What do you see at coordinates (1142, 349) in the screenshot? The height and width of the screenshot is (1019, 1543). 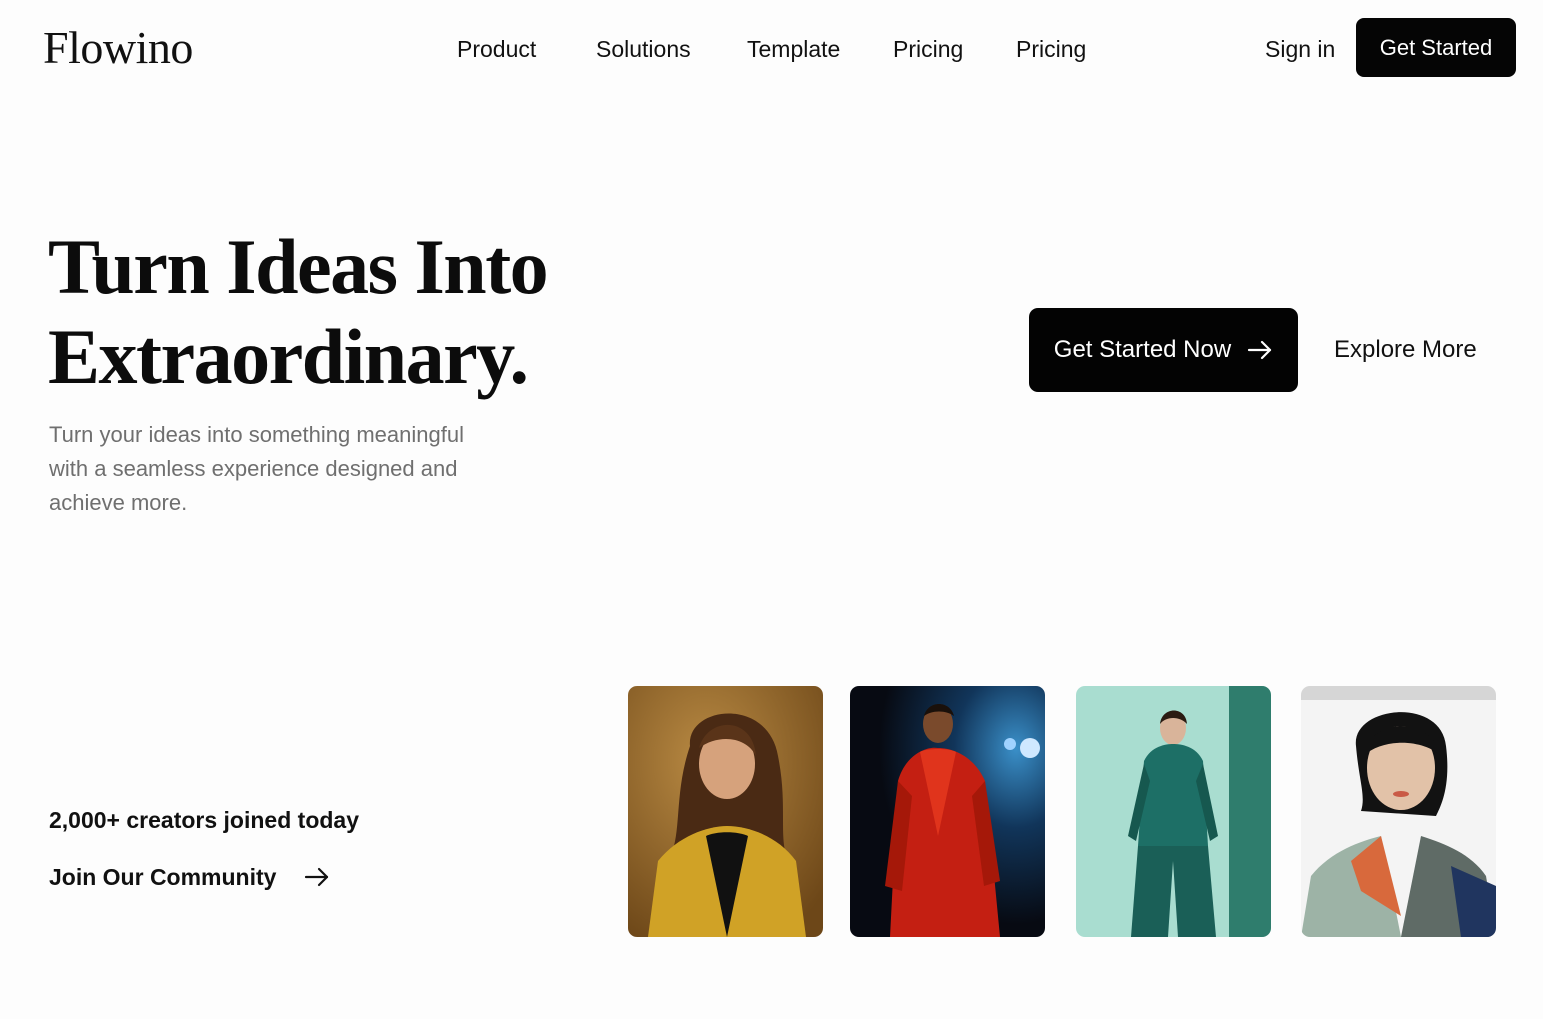 I see `get-started-now-label: Get Started Now` at bounding box center [1142, 349].